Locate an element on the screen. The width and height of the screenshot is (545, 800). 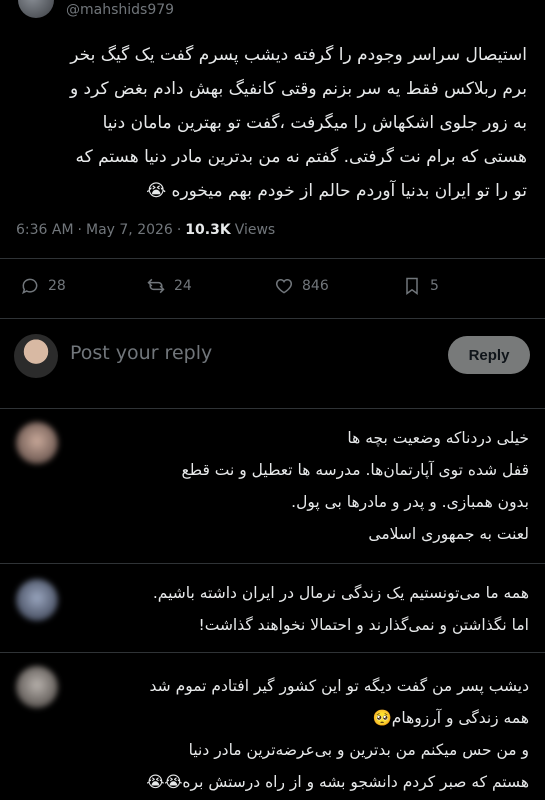
views-label: Views is located at coordinates (255, 230).